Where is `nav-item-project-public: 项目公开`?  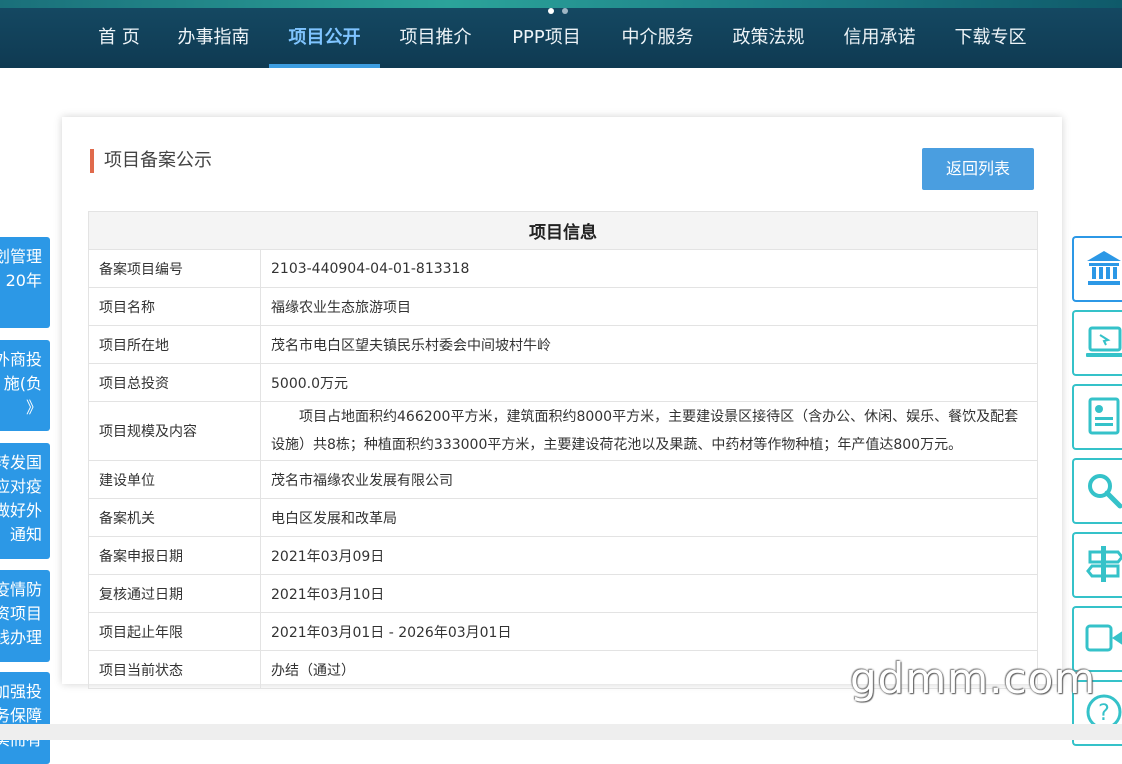 nav-item-project-public: 项目公开 is located at coordinates (324, 38).